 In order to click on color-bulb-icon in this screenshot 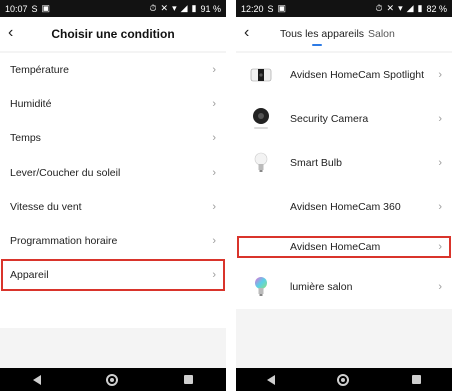, I will do `click(261, 287)`.